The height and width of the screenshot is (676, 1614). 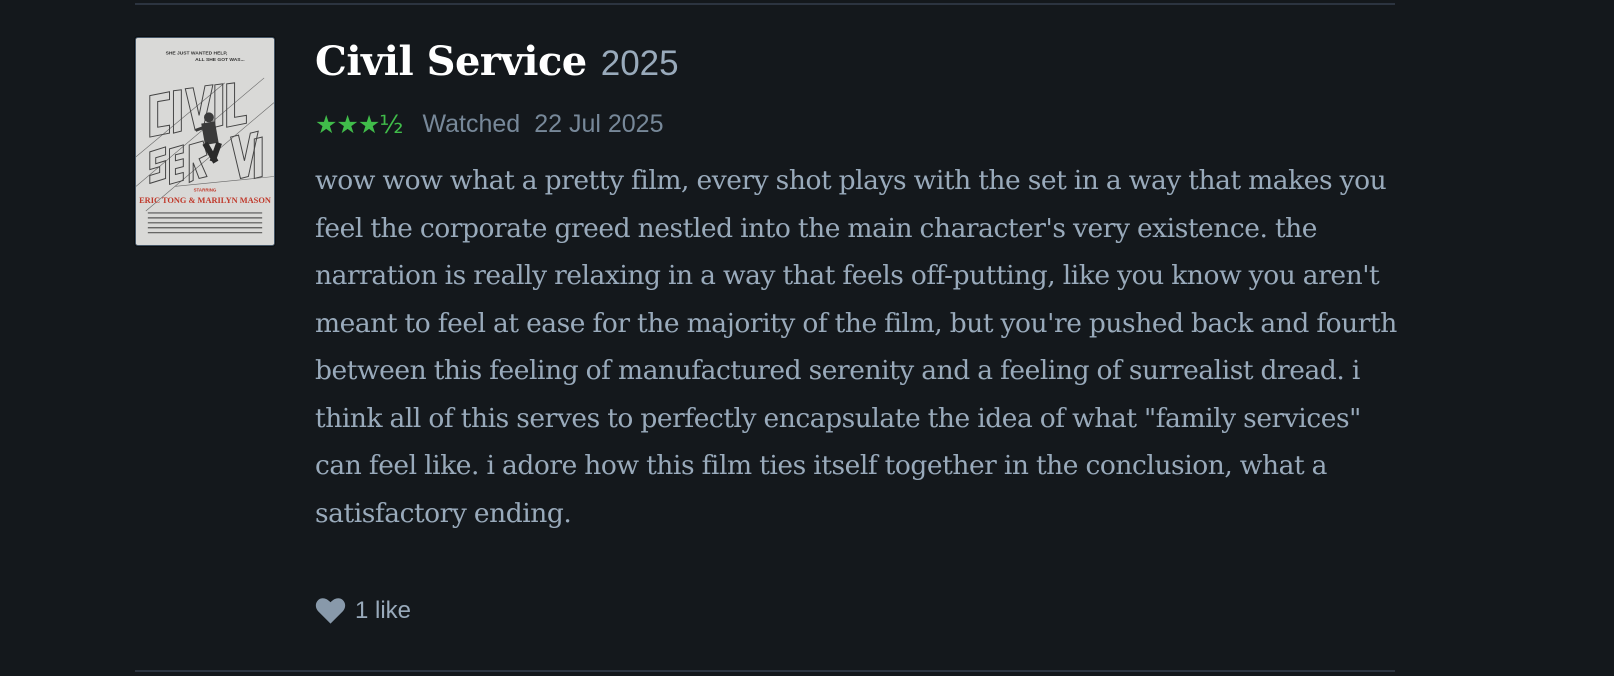 What do you see at coordinates (359, 124) in the screenshot?
I see `star-rating: ★★★½` at bounding box center [359, 124].